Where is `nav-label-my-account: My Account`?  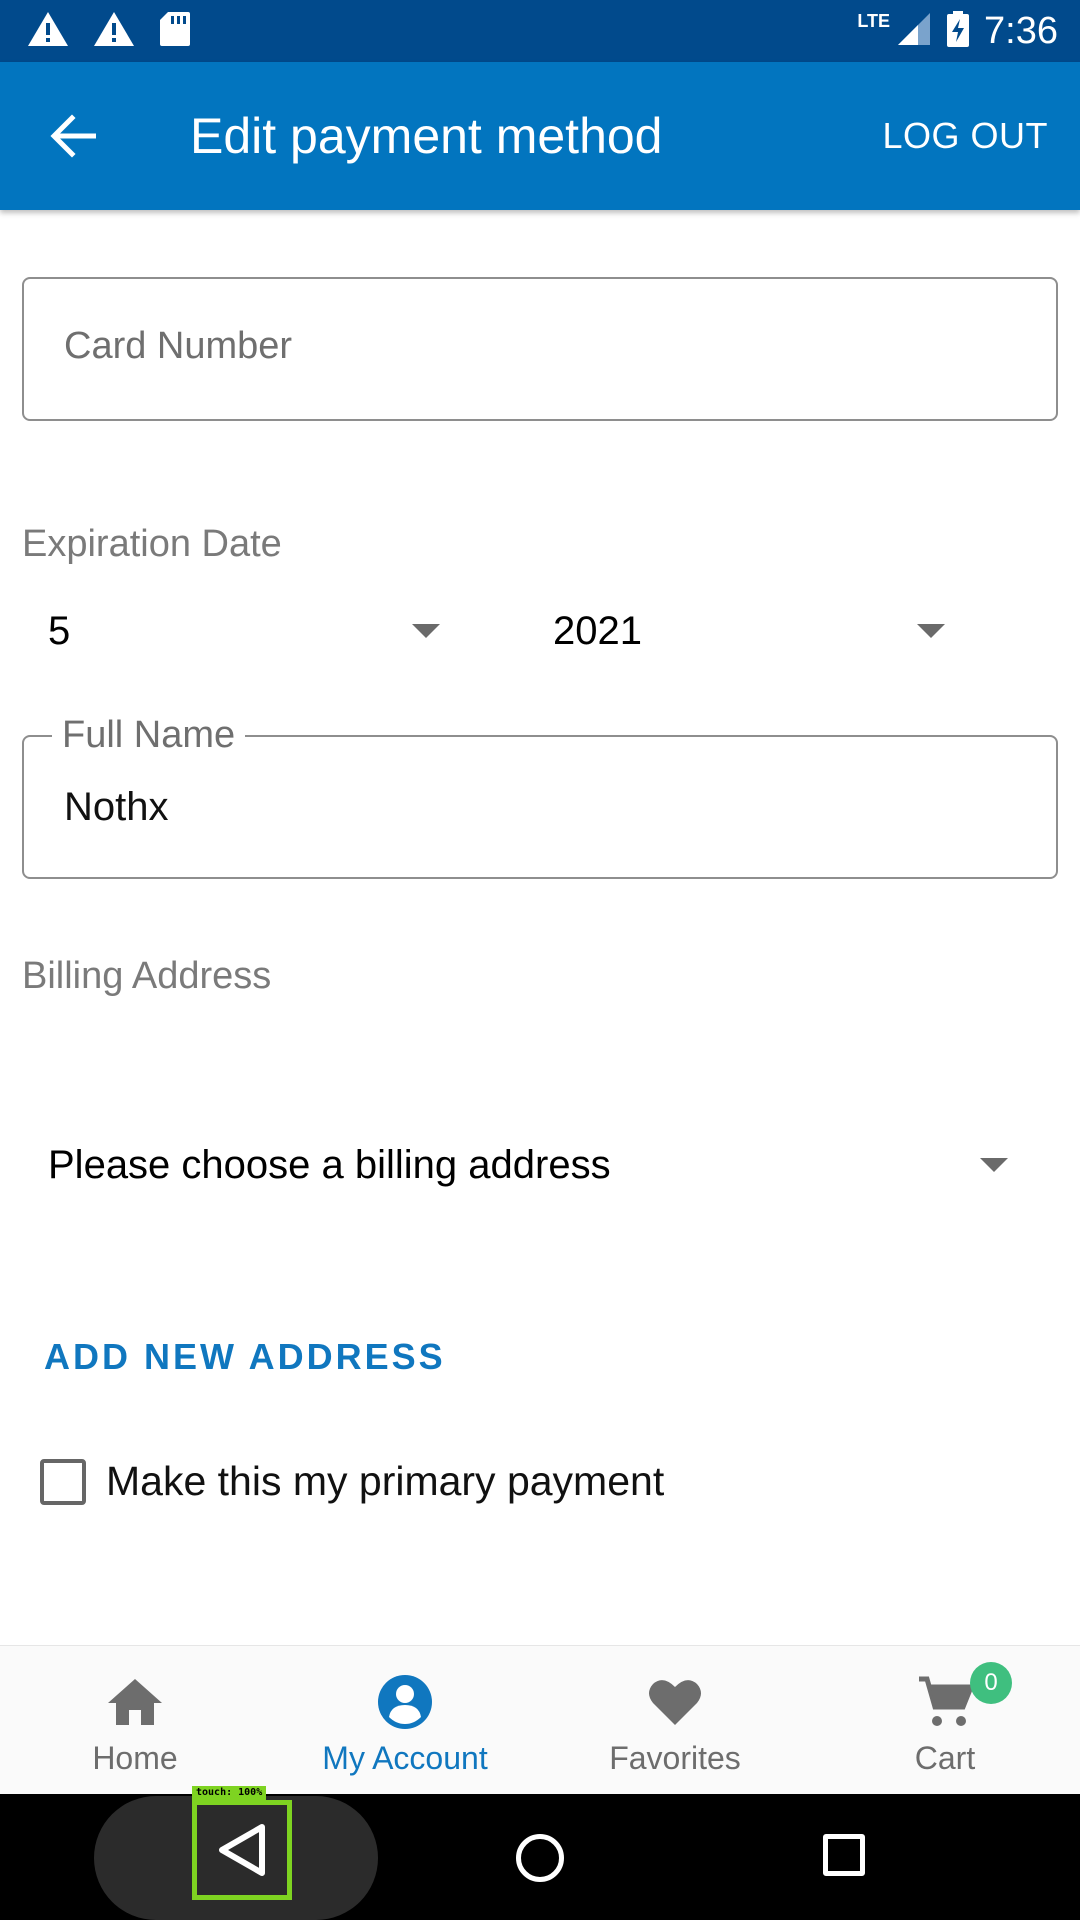 nav-label-my-account: My Account is located at coordinates (405, 1758).